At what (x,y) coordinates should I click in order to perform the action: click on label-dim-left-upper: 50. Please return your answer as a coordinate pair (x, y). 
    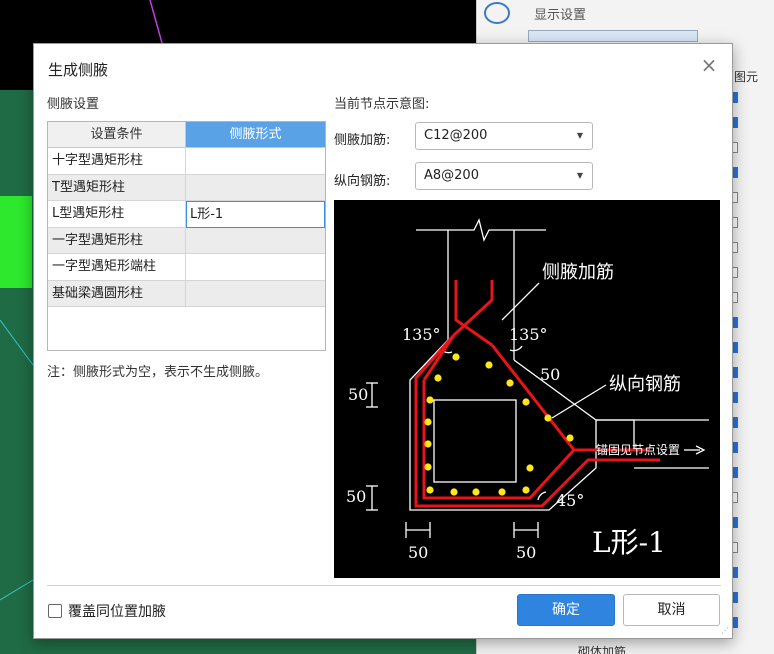
    Looking at the image, I should click on (358, 394).